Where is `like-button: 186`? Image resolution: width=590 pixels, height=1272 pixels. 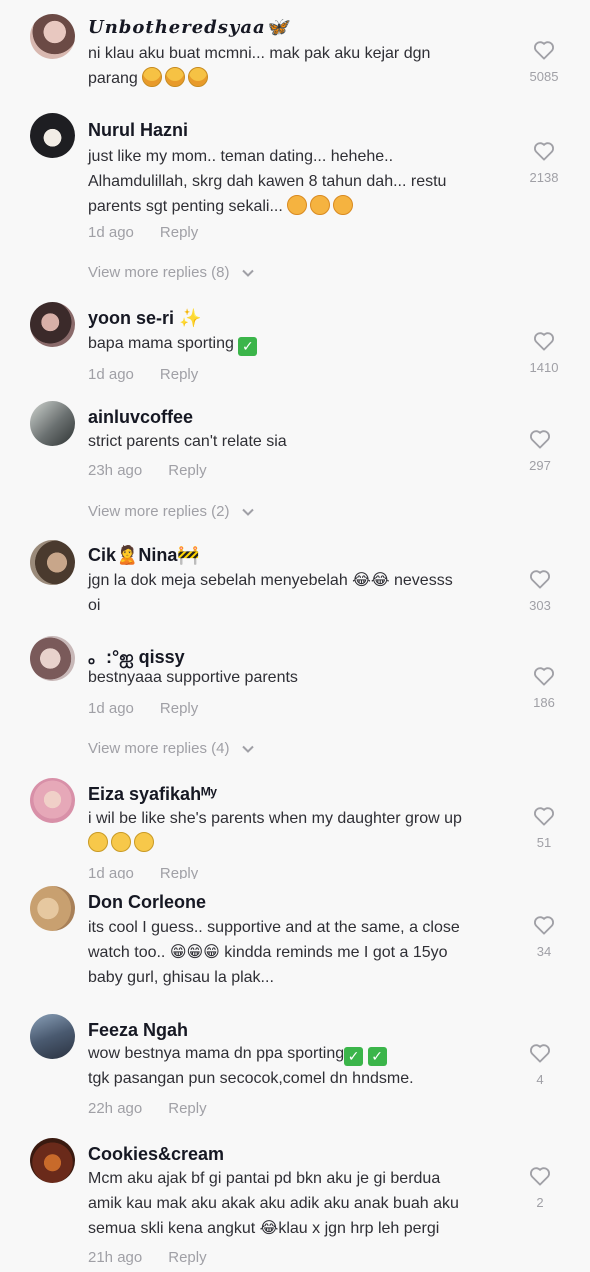
like-button: 186 is located at coordinates (544, 688).